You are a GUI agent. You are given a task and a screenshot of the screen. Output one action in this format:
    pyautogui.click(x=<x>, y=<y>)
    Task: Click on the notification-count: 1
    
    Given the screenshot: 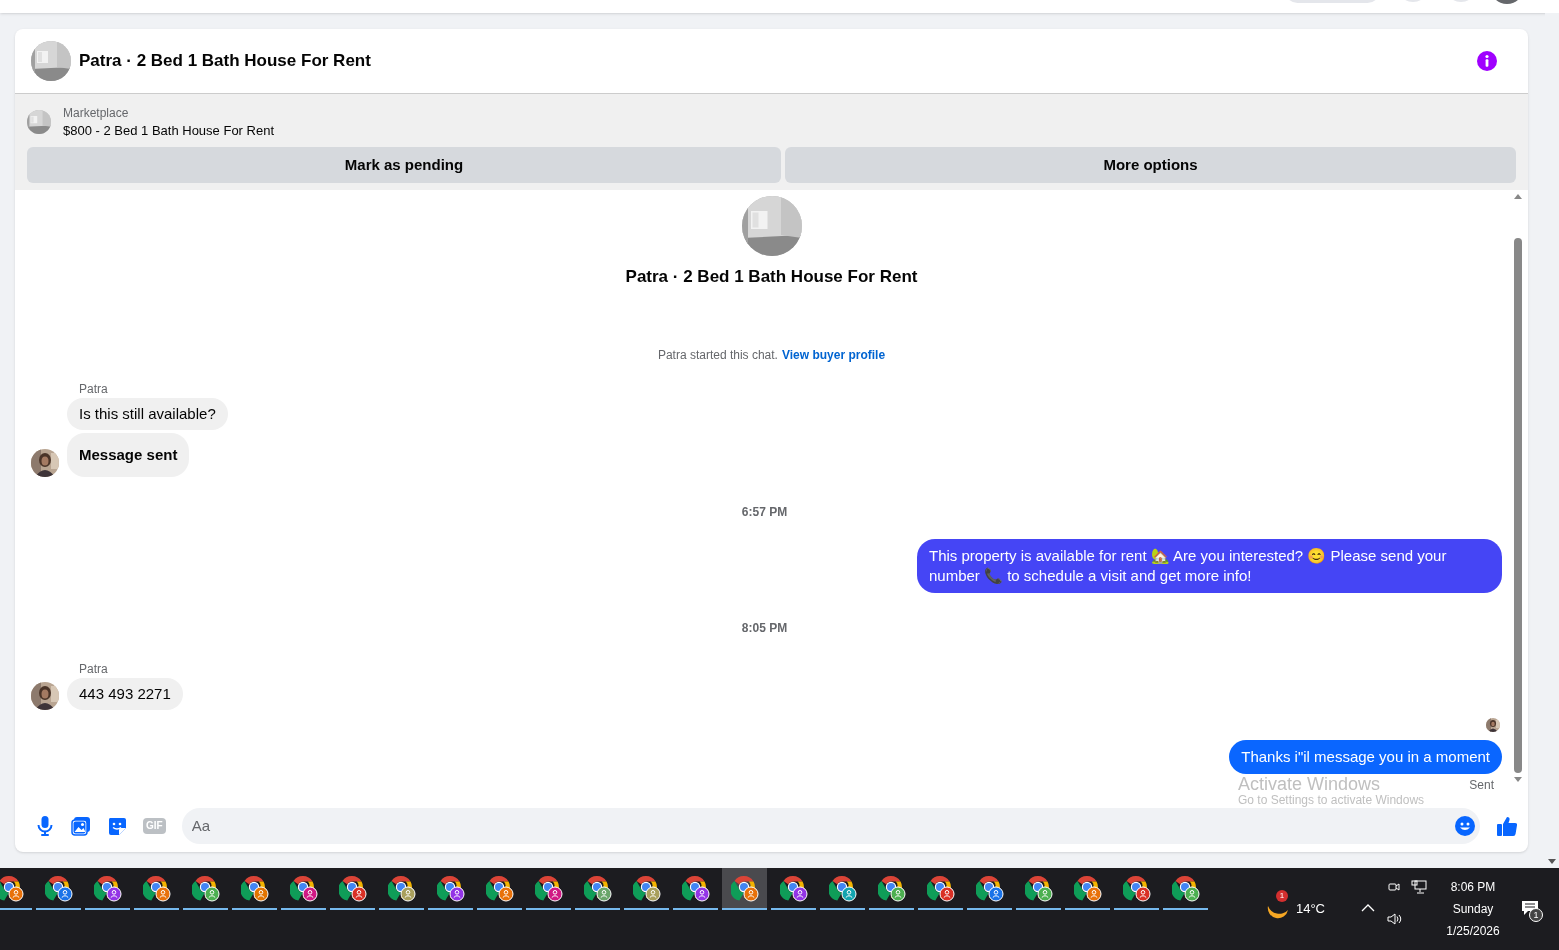 What is the action you would take?
    pyautogui.click(x=1536, y=915)
    